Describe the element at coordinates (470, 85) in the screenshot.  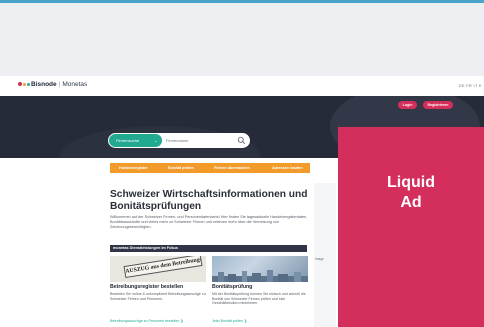
I see `language-switcher: DE FR IT E` at that location.